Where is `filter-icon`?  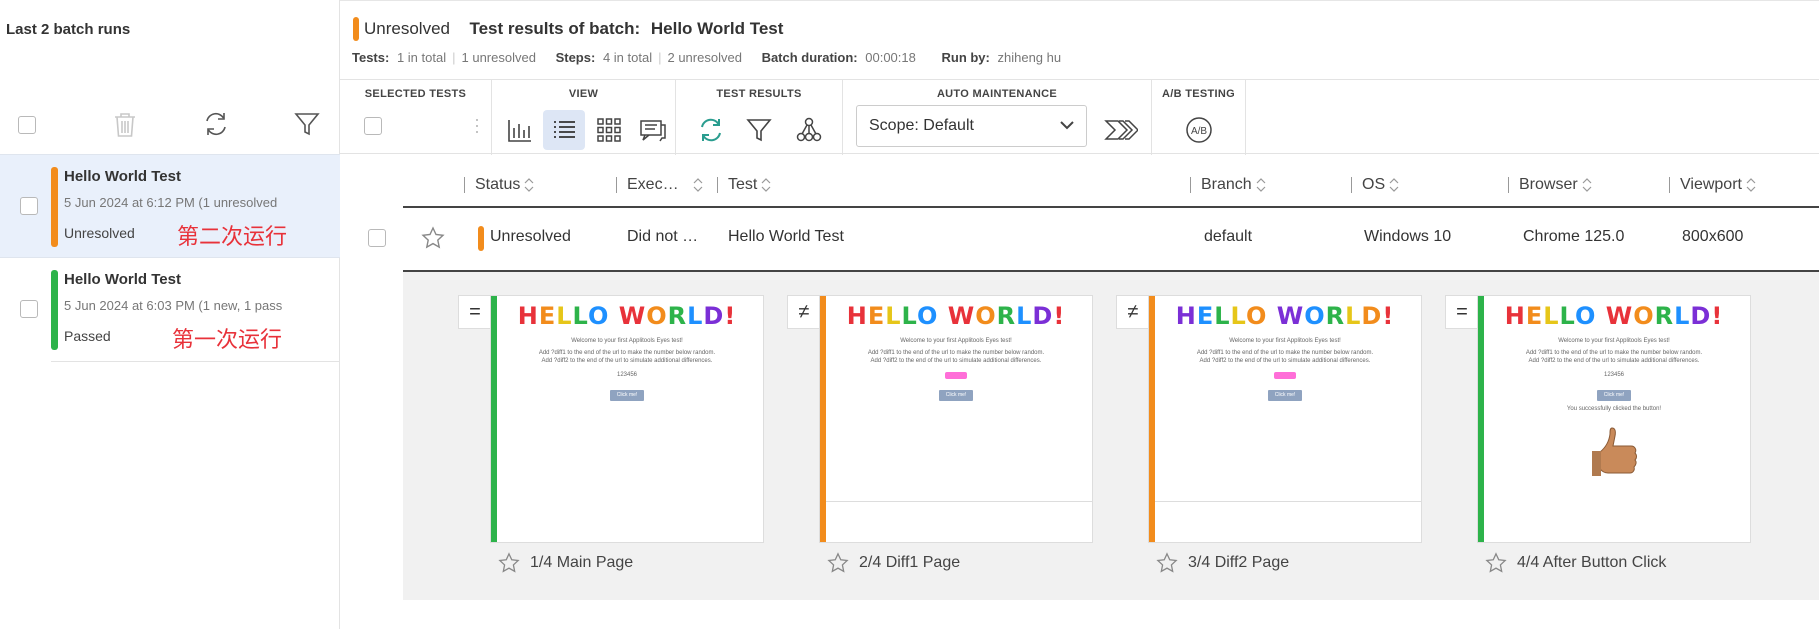
filter-icon is located at coordinates (307, 125).